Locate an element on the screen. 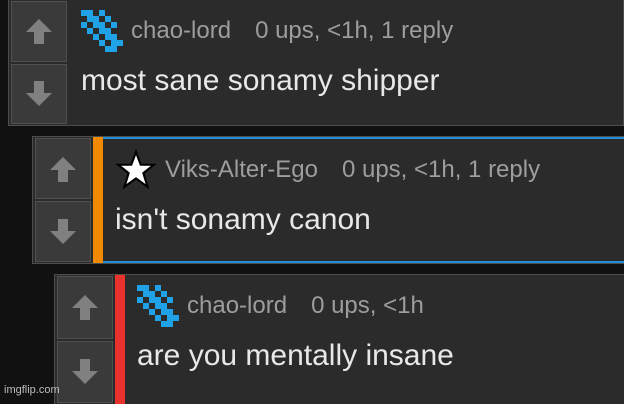 The height and width of the screenshot is (404, 624). comment-text: most sane sonamy shipper is located at coordinates (260, 80).